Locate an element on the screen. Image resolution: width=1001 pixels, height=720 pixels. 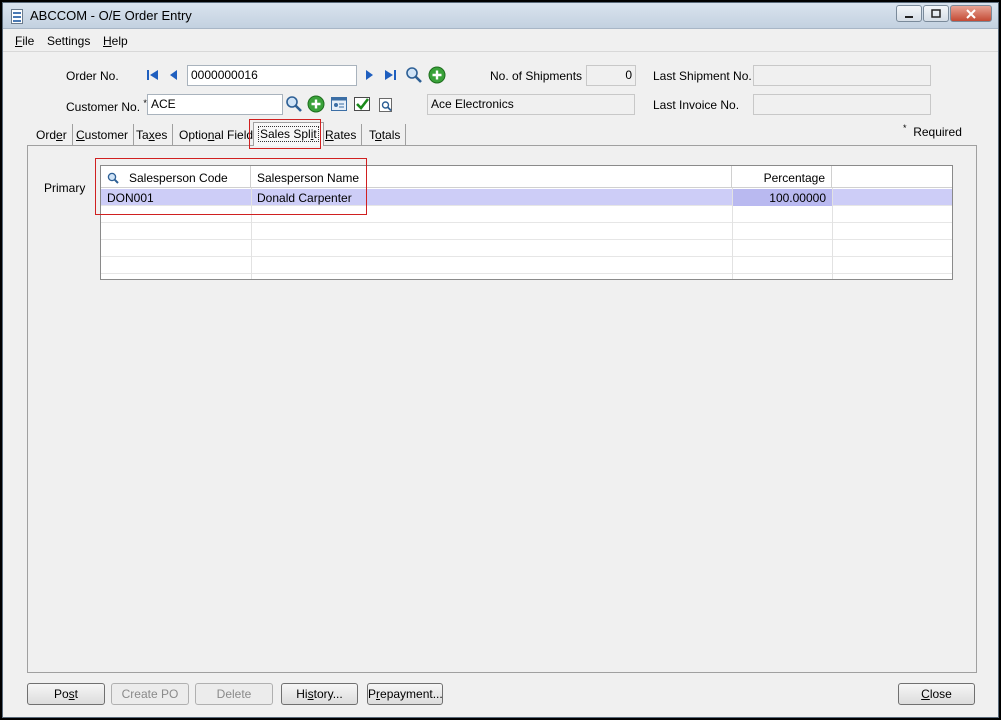
maximize-button is located at coordinates (936, 13).